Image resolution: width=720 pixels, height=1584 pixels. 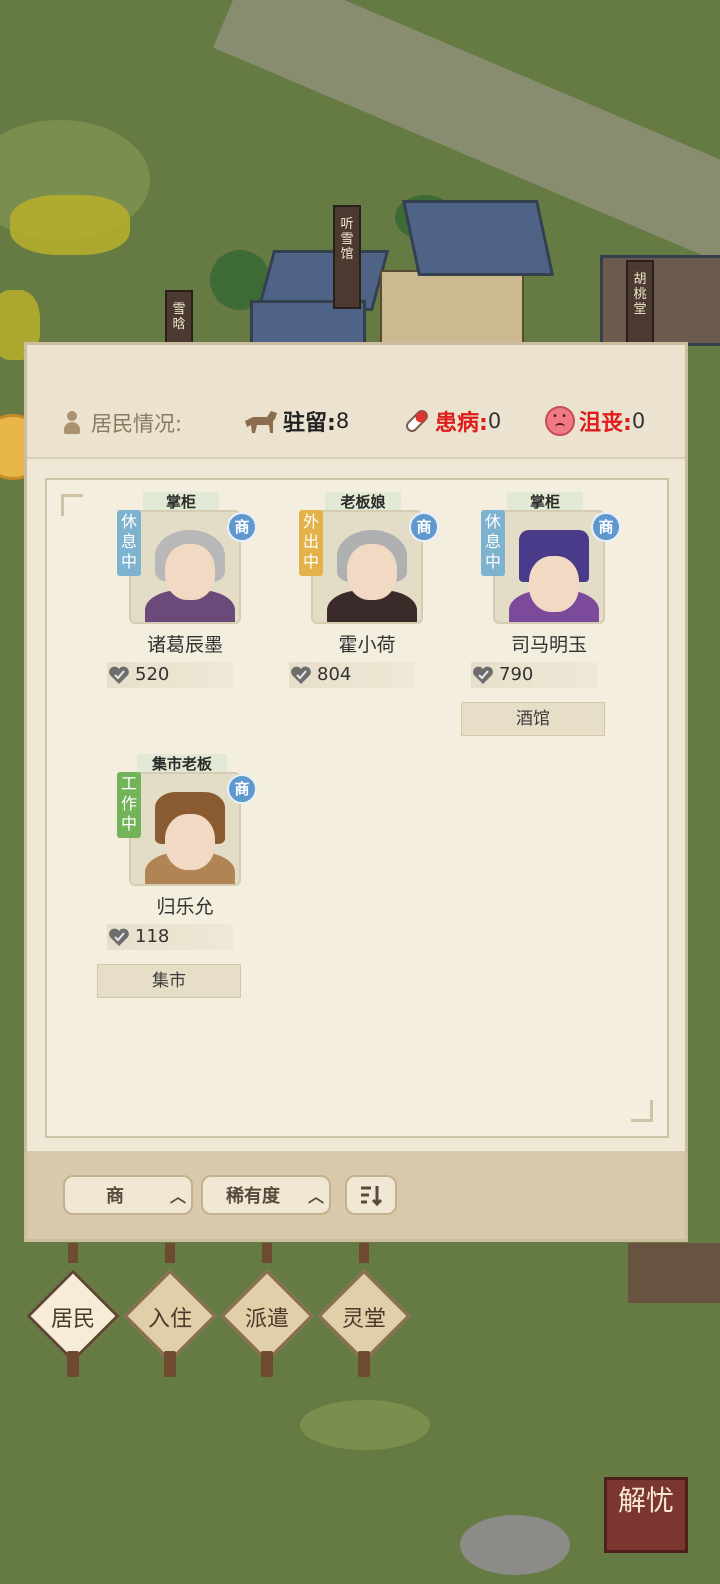 What do you see at coordinates (152, 674) in the screenshot?
I see `power-value: 520` at bounding box center [152, 674].